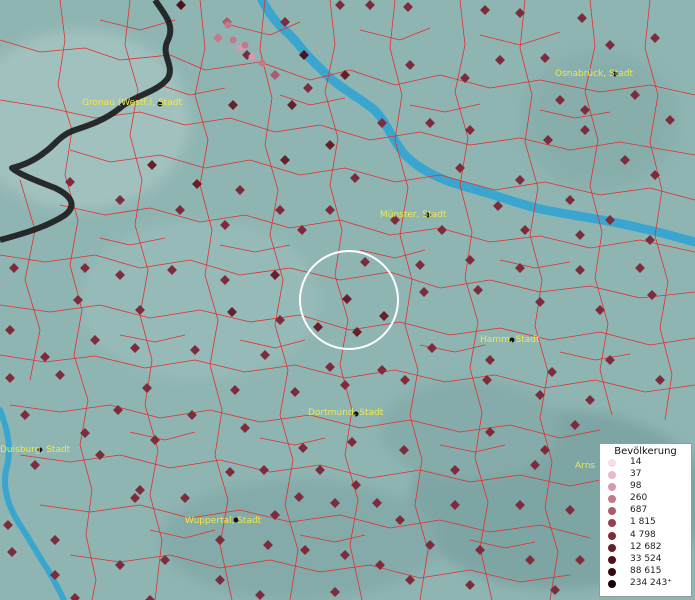 The image size is (695, 600). What do you see at coordinates (585, 466) in the screenshot?
I see `city-label-arnsberg: Arns` at bounding box center [585, 466].